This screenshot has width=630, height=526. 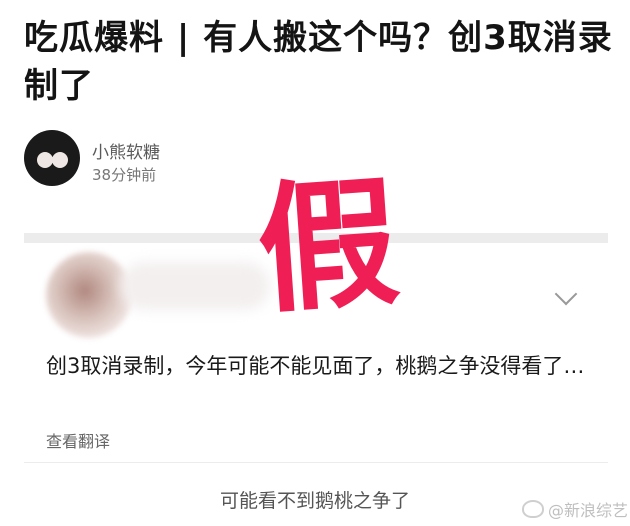 What do you see at coordinates (78, 440) in the screenshot?
I see `translate-link: 查看翻译` at bounding box center [78, 440].